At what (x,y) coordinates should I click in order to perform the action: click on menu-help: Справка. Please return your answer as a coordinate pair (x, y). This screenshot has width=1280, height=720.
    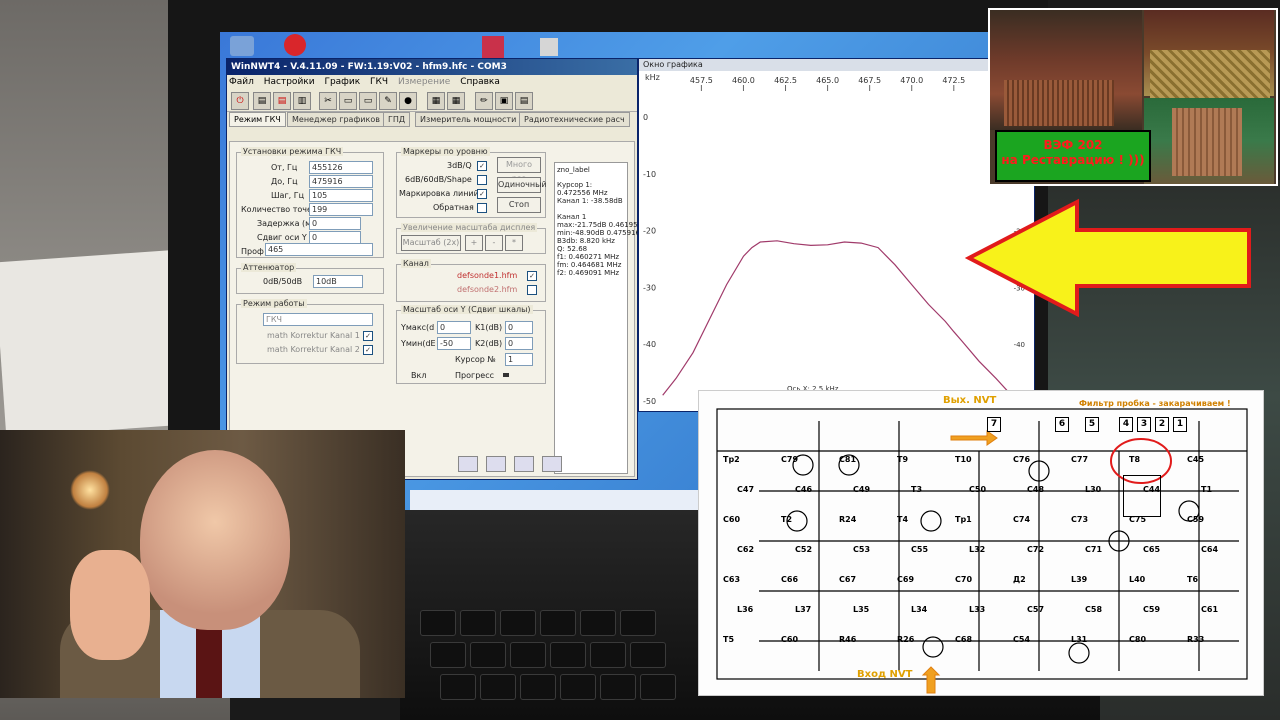
    Looking at the image, I should click on (480, 82).